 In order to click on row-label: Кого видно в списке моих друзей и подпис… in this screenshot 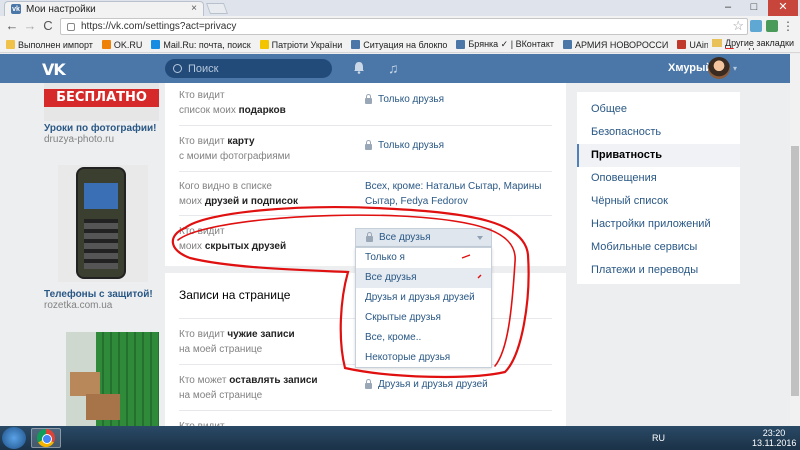, I will do `click(239, 194)`.